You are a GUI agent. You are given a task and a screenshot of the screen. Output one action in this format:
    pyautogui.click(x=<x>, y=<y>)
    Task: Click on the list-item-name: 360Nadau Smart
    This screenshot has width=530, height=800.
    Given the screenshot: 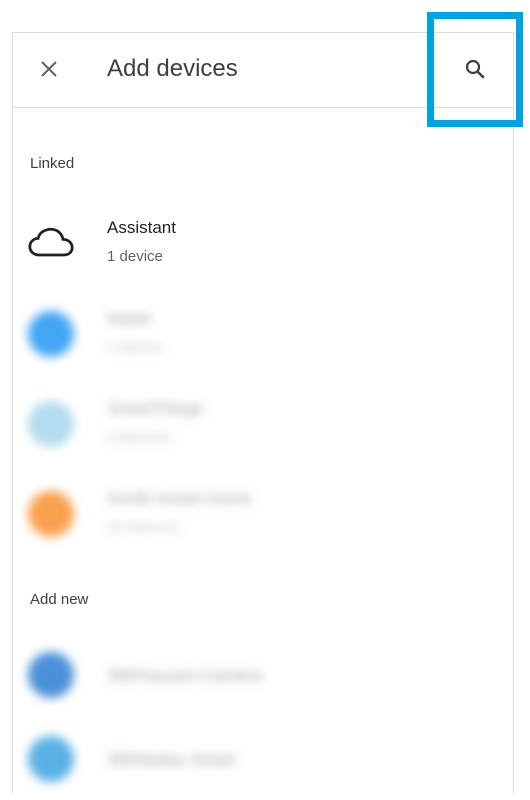 What is the action you would take?
    pyautogui.click(x=171, y=759)
    